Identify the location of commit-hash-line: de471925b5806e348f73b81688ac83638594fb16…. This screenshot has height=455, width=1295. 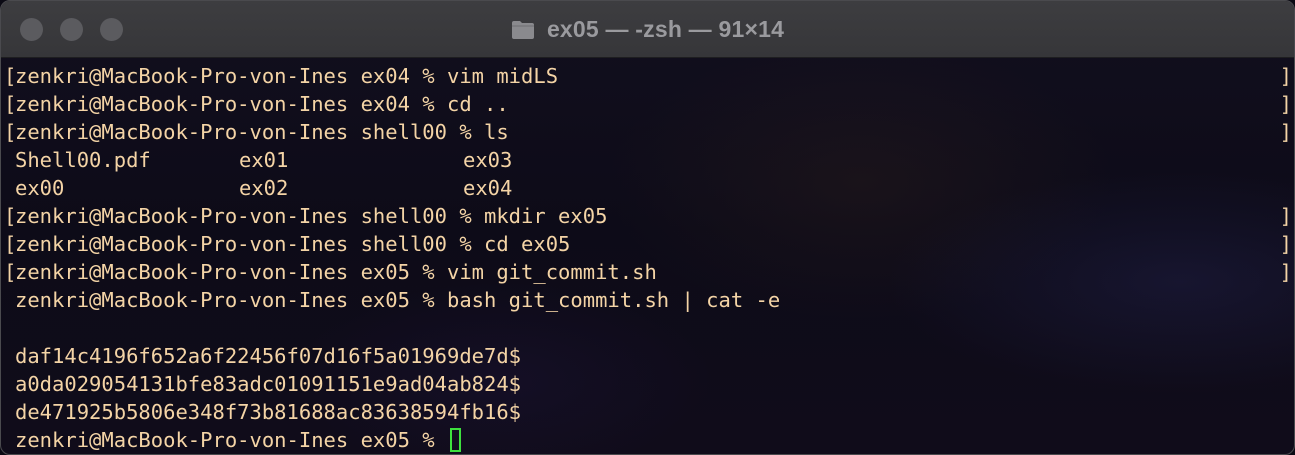
(268, 412).